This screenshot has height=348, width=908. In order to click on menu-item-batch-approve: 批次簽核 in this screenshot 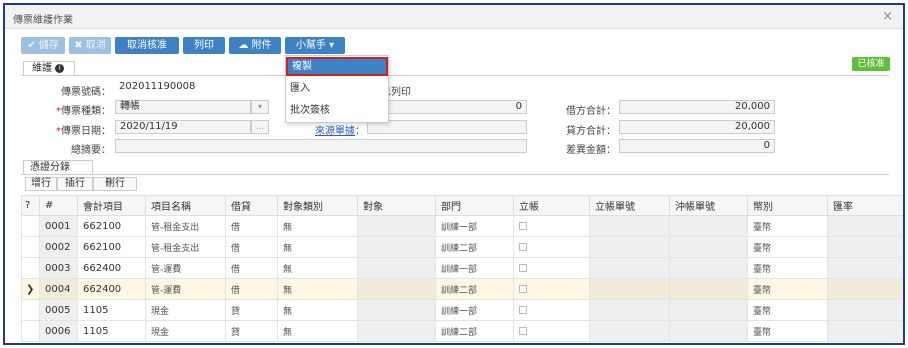, I will do `click(337, 110)`.